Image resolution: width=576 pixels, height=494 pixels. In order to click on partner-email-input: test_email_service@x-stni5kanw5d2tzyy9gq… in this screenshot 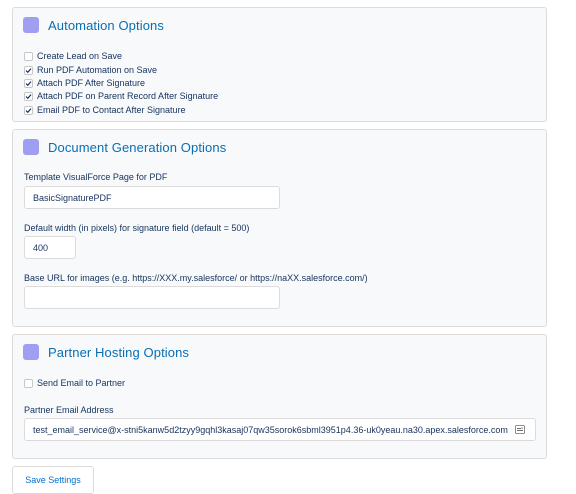, I will do `click(280, 429)`.